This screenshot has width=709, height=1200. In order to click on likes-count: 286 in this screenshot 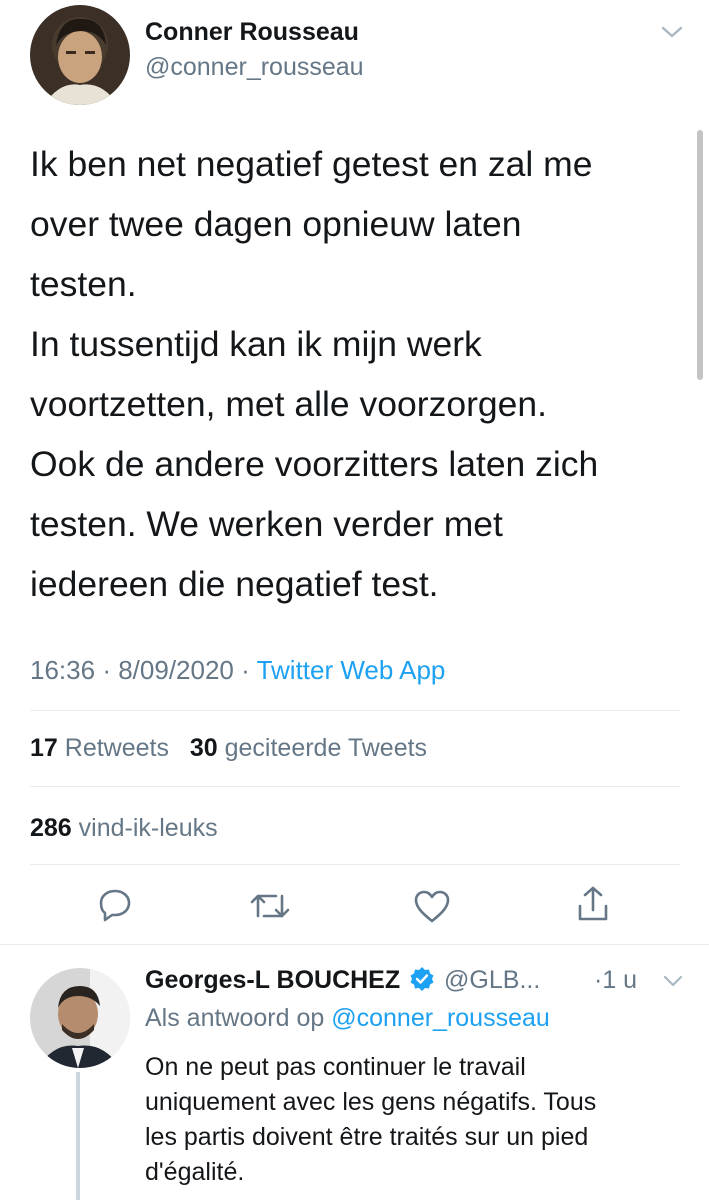, I will do `click(51, 828)`.